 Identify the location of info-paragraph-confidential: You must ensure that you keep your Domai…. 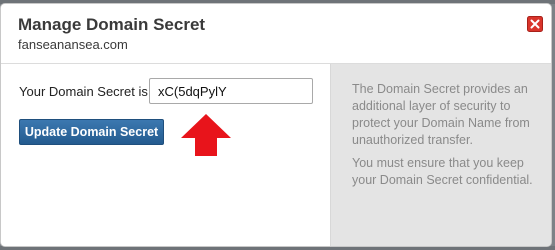
(442, 171).